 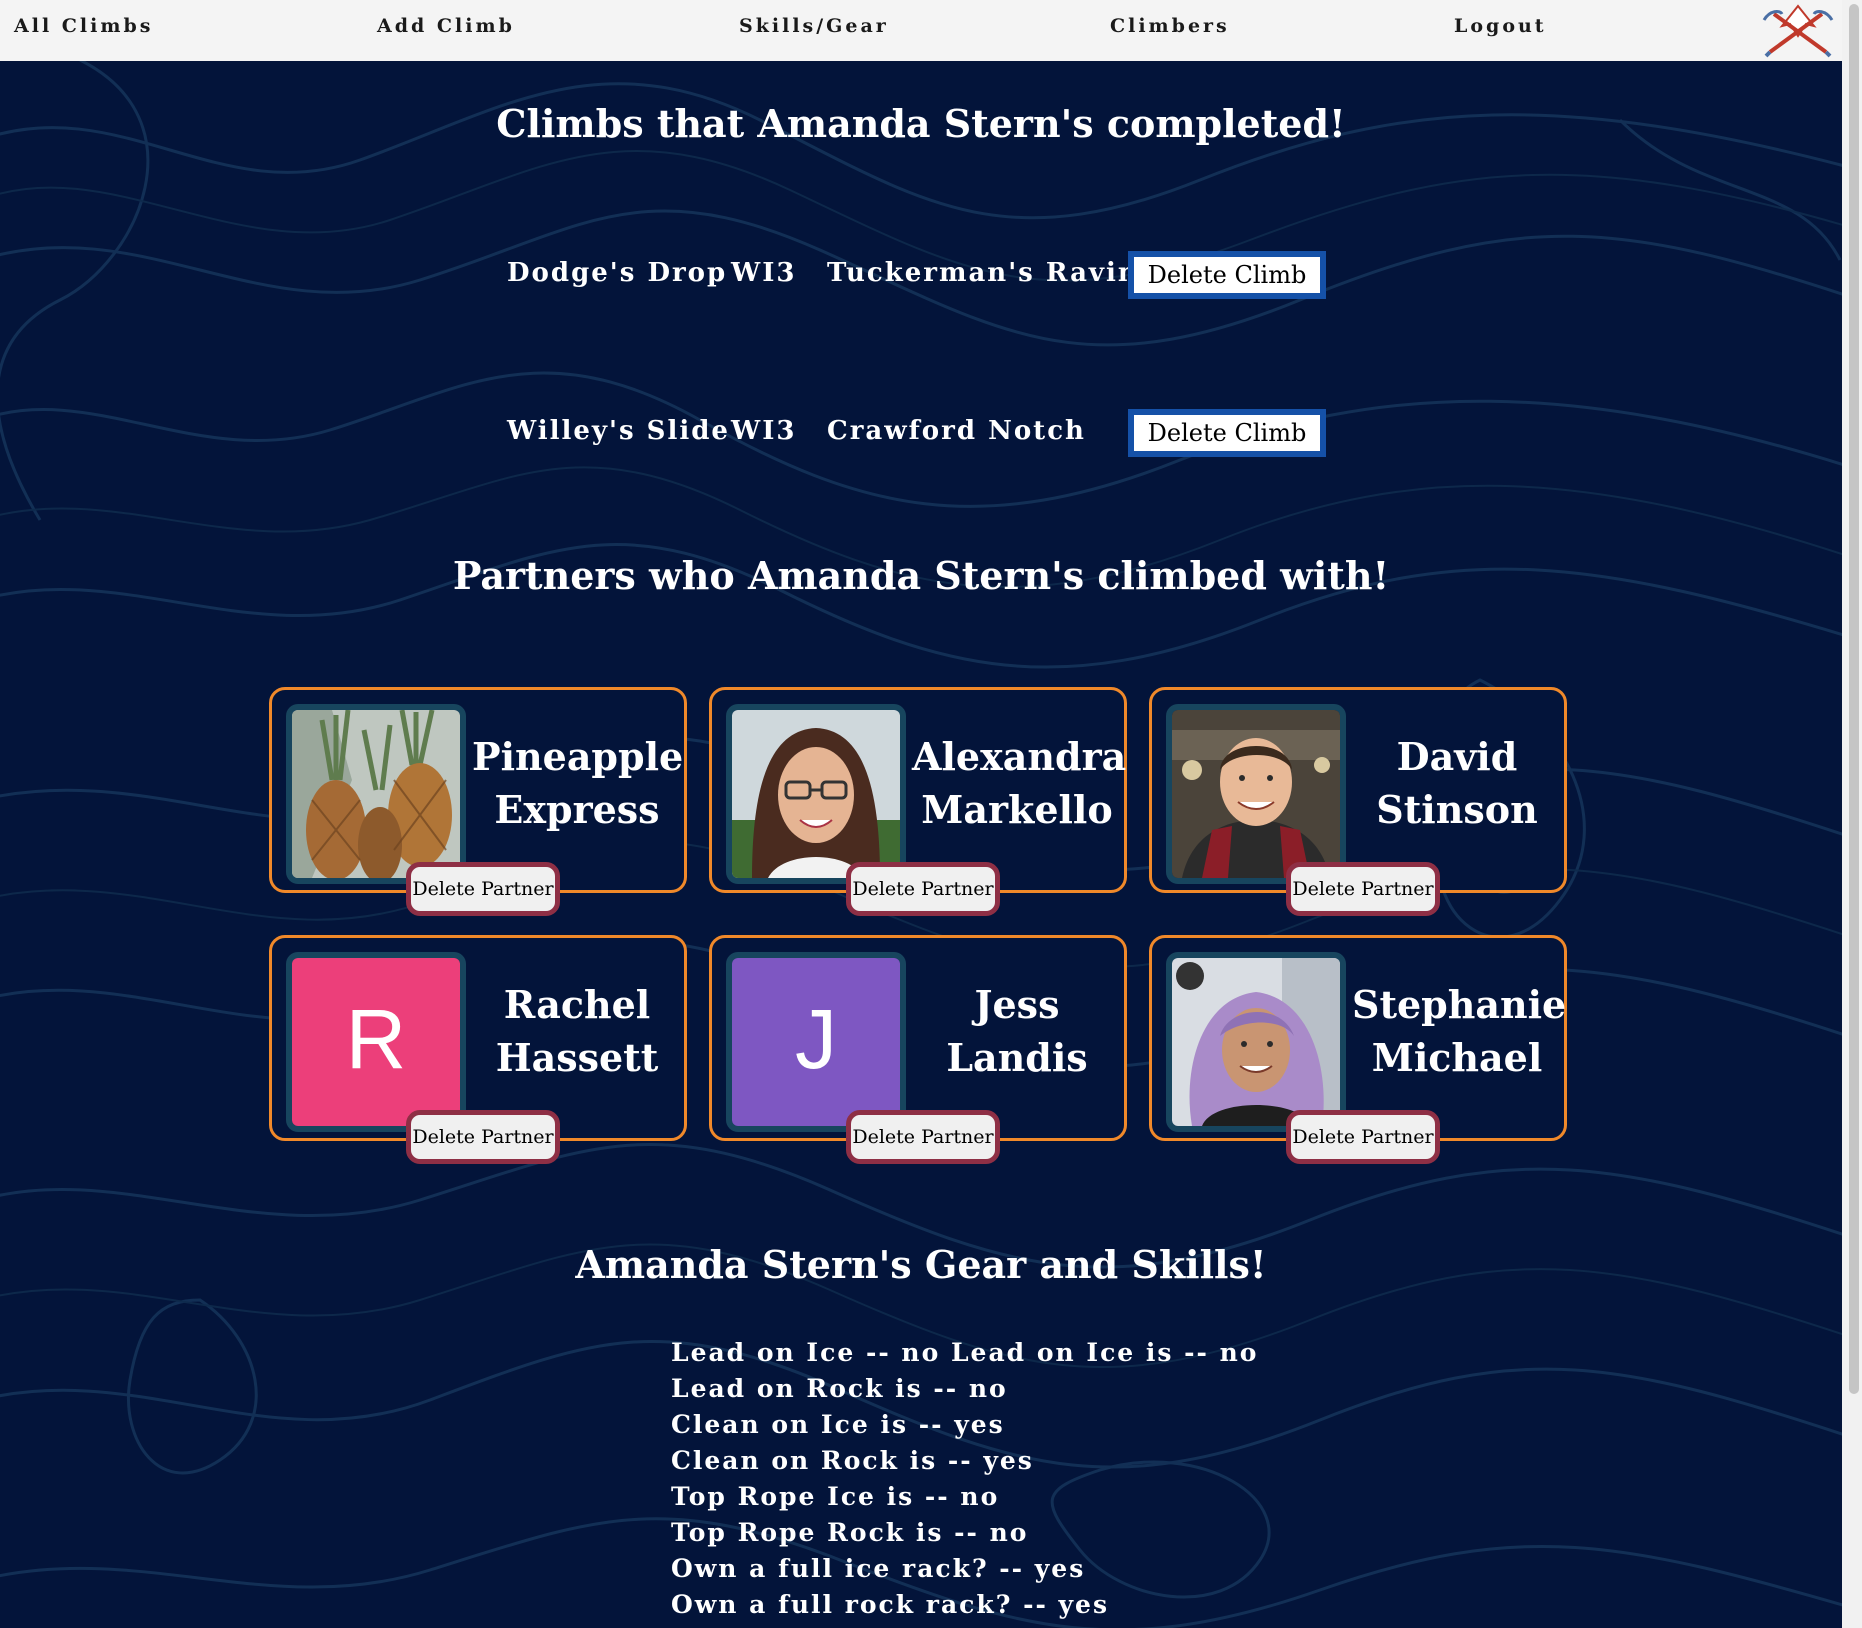 What do you see at coordinates (617, 273) in the screenshot?
I see `climb-name: Dodge's Drop` at bounding box center [617, 273].